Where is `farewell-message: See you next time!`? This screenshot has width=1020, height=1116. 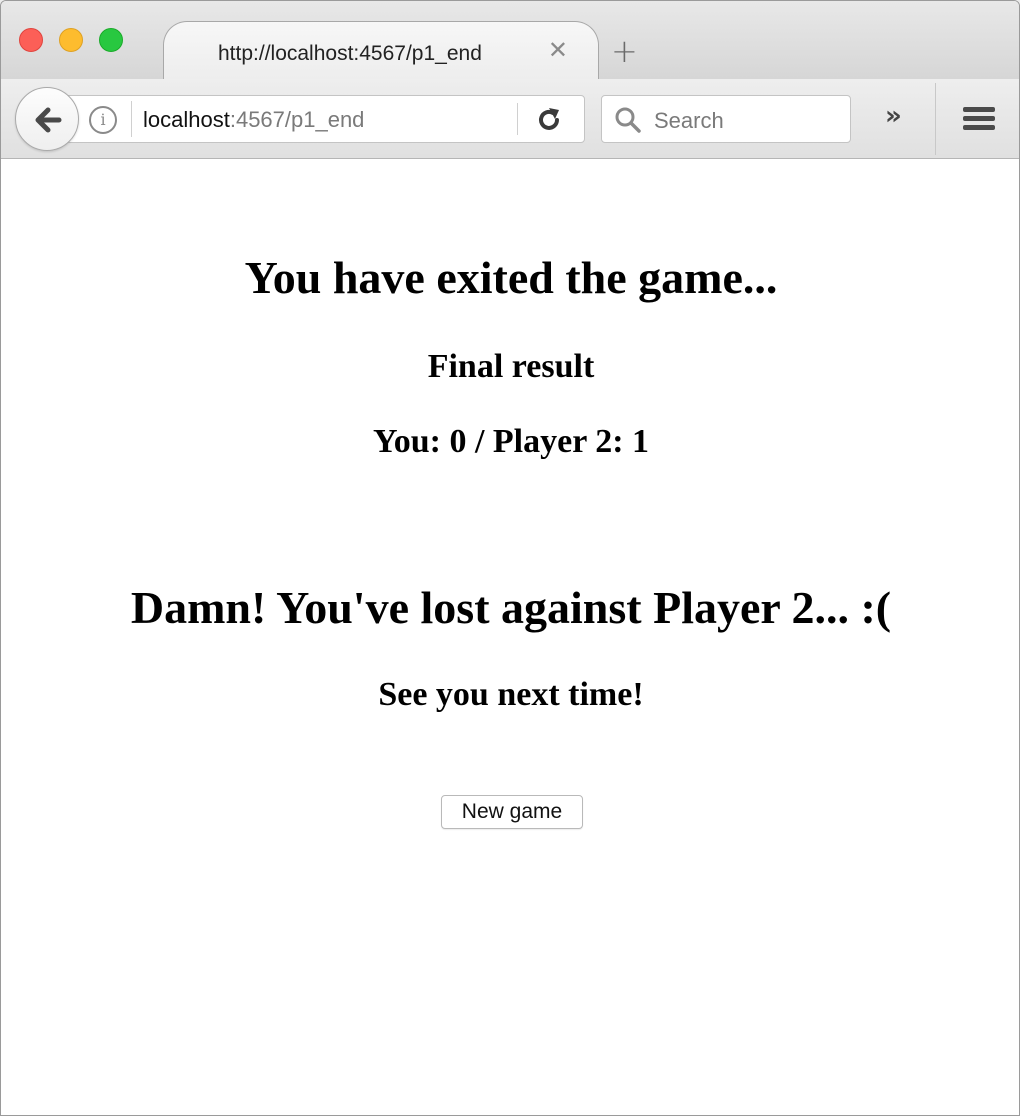 farewell-message: See you next time! is located at coordinates (511, 694).